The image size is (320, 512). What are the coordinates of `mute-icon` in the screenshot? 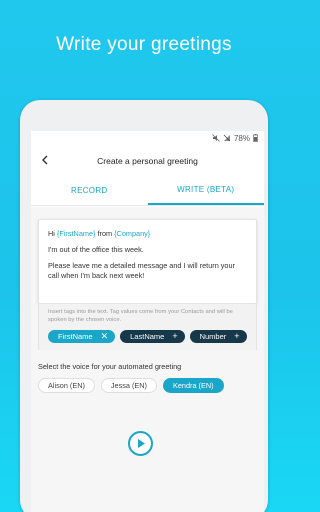 It's located at (216, 138).